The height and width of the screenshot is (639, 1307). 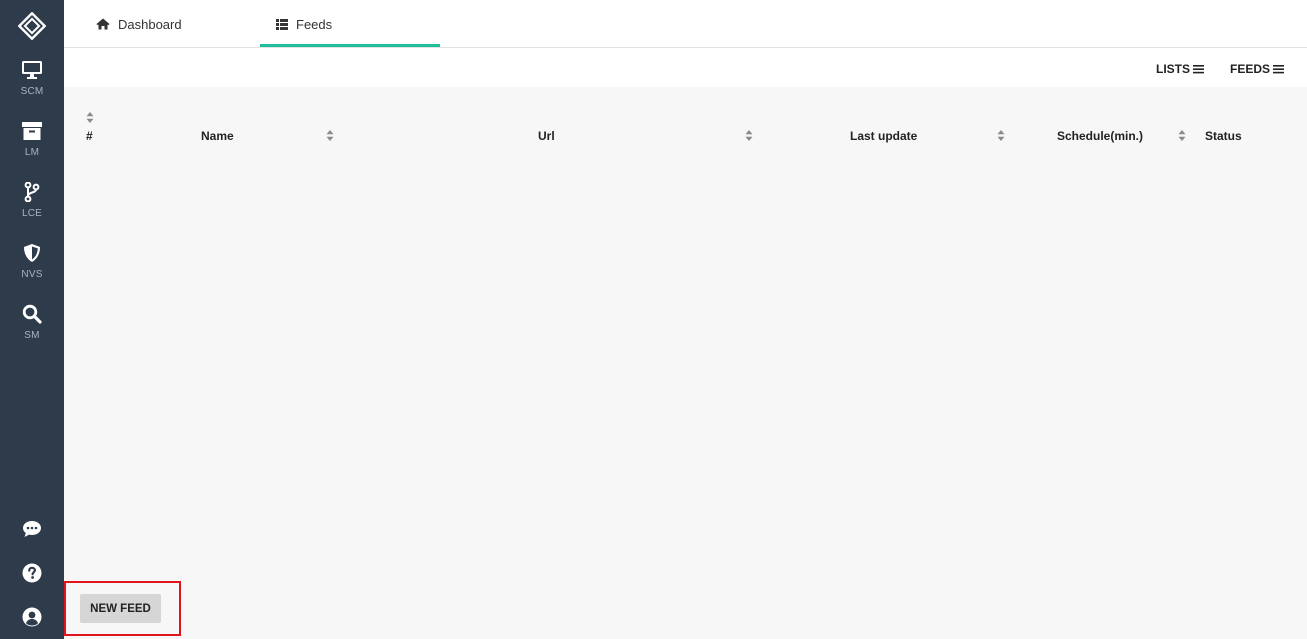 What do you see at coordinates (120, 608) in the screenshot?
I see `new-feed-button: NEW FEED` at bounding box center [120, 608].